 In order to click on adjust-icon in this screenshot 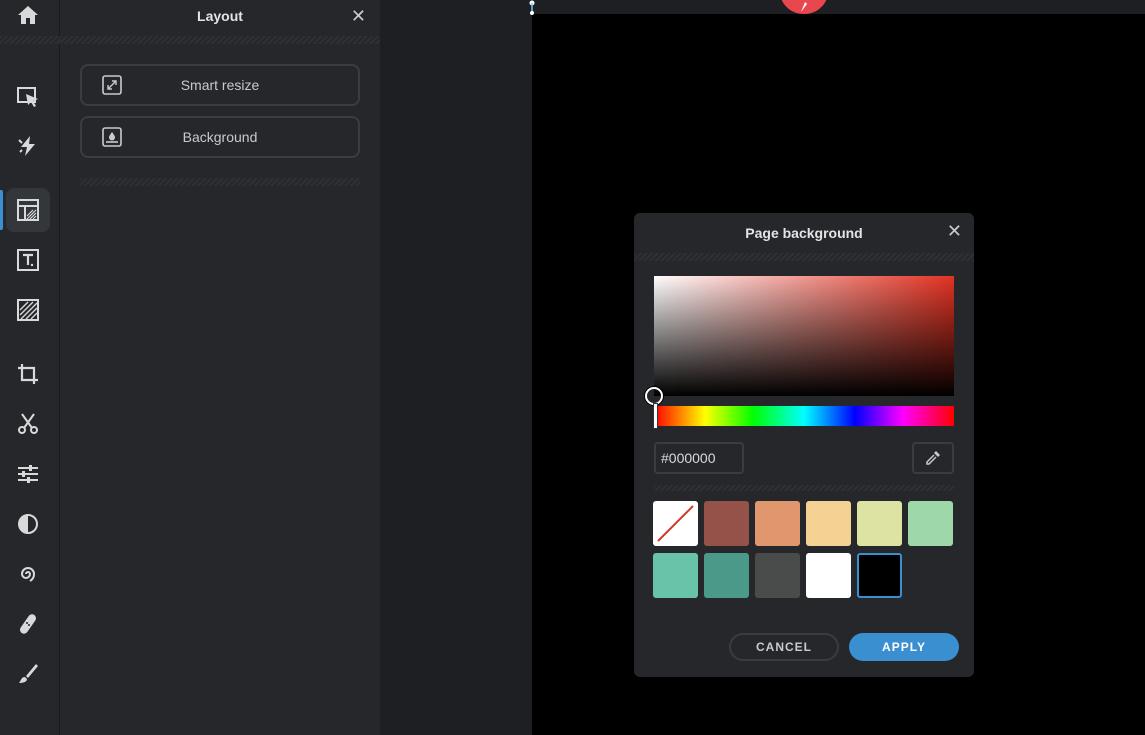, I will do `click(28, 474)`.